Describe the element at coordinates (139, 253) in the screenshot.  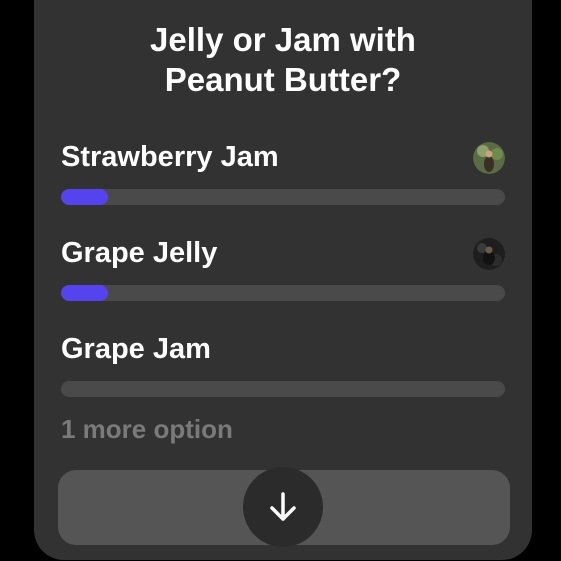
I see `option-label: Grape Jelly` at that location.